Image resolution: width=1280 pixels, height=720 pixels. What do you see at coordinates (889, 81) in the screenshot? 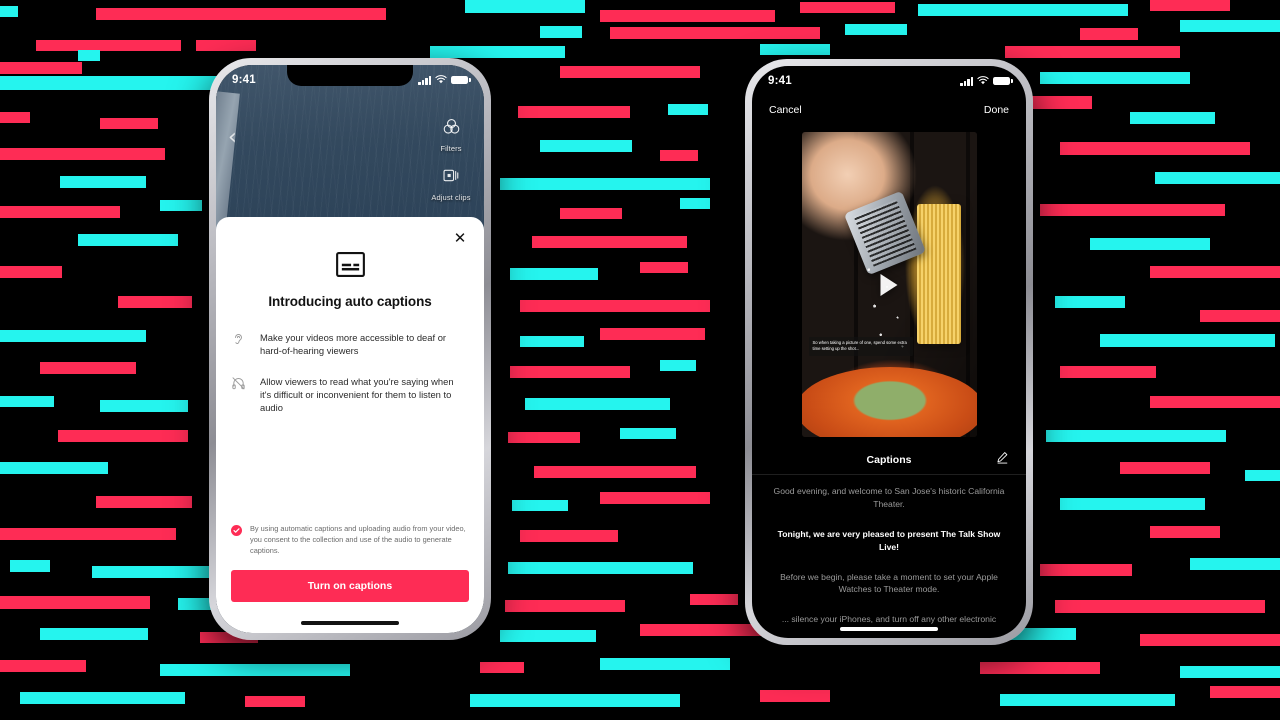
I see `status-bar-right: 9:41` at bounding box center [889, 81].